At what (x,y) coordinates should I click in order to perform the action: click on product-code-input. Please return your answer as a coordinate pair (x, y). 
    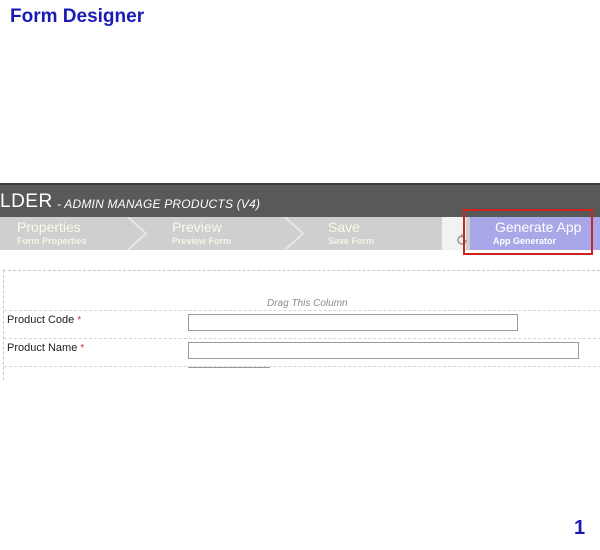
    Looking at the image, I should click on (353, 322).